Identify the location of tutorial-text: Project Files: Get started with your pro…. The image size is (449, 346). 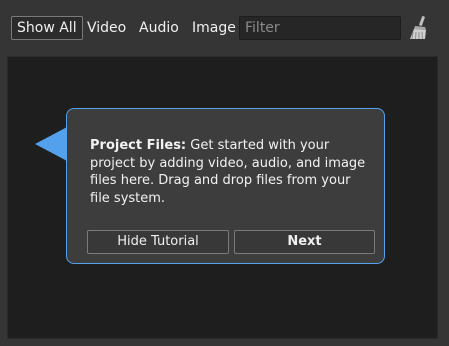
(231, 172).